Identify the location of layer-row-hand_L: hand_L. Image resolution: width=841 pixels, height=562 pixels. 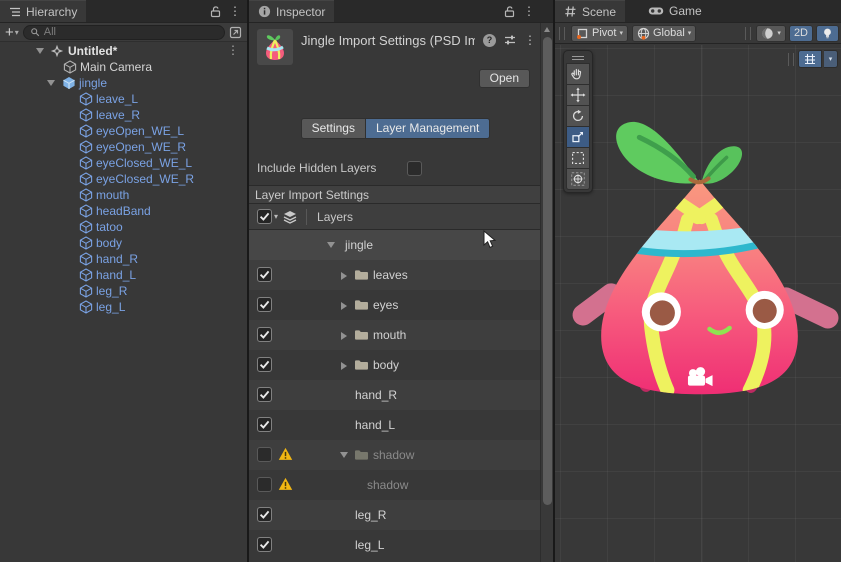
(395, 425).